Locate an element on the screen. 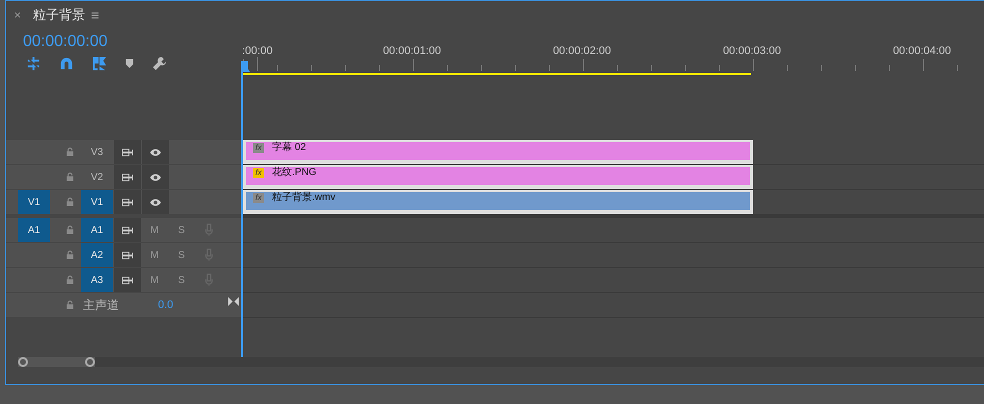  track-target-button: A2 is located at coordinates (97, 255).